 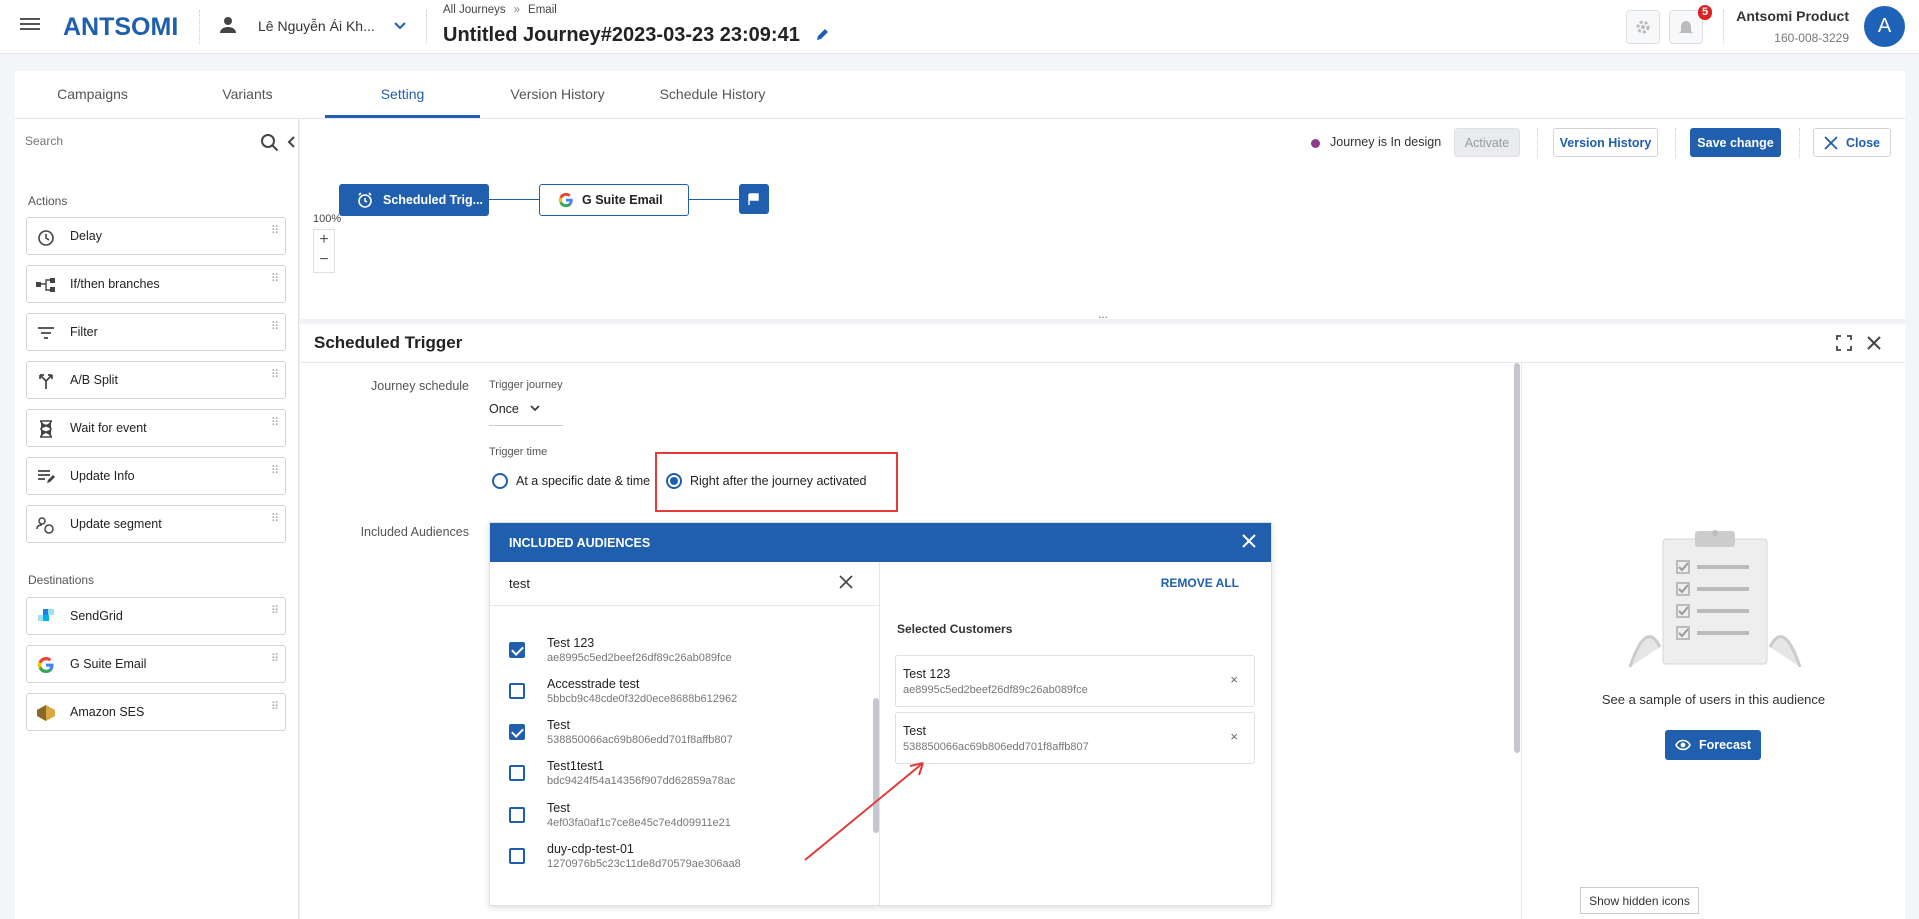 What do you see at coordinates (1715, 598) in the screenshot?
I see `clipboard-illustration-icon` at bounding box center [1715, 598].